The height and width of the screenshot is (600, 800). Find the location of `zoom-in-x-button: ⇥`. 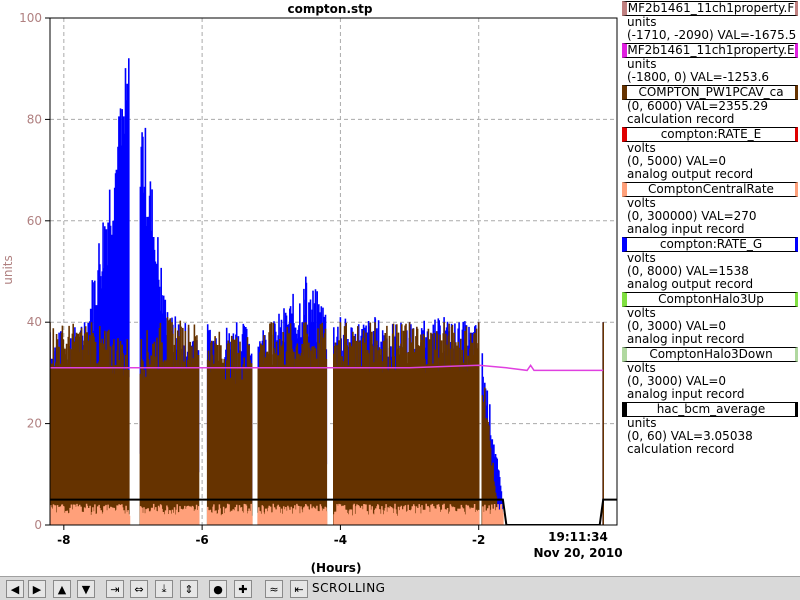

zoom-in-x-button: ⇥ is located at coordinates (115, 589).